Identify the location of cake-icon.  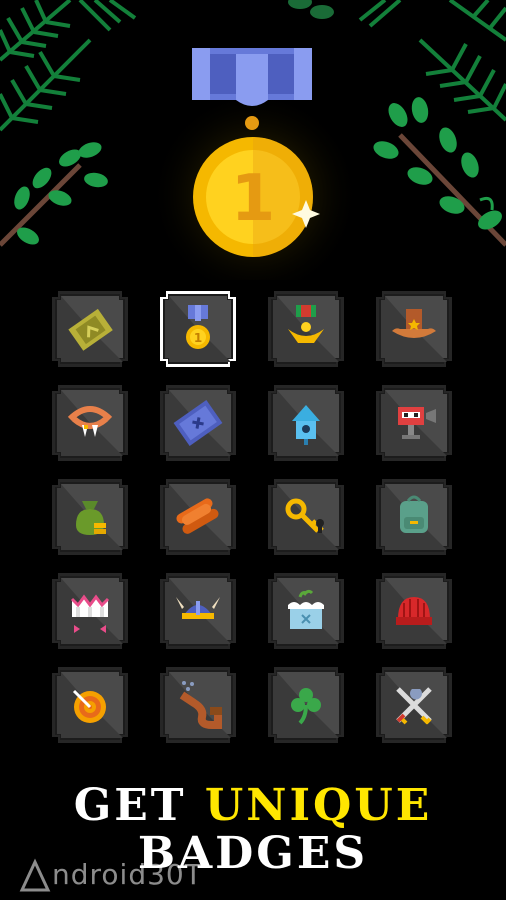
(306, 609).